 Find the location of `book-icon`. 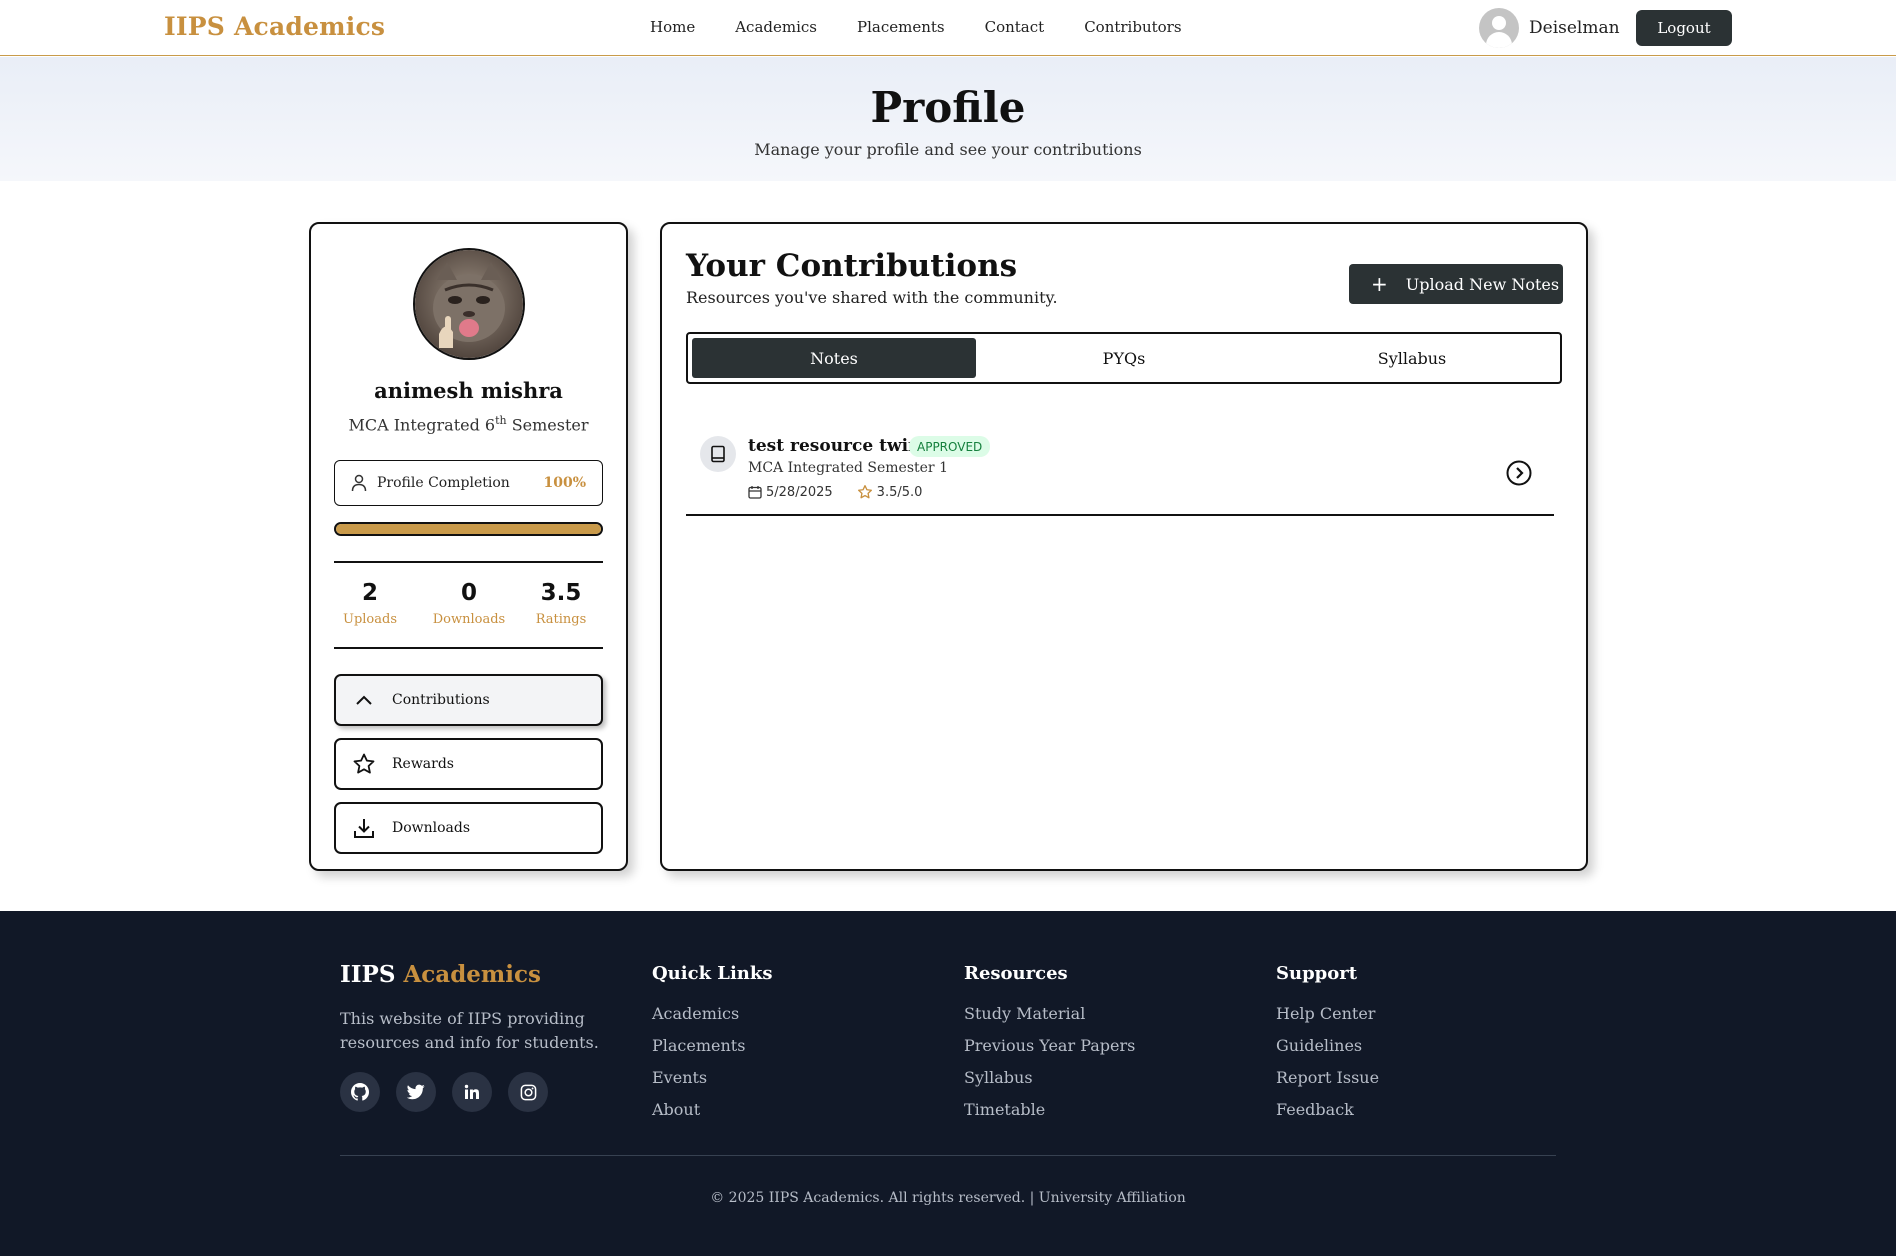

book-icon is located at coordinates (718, 454).